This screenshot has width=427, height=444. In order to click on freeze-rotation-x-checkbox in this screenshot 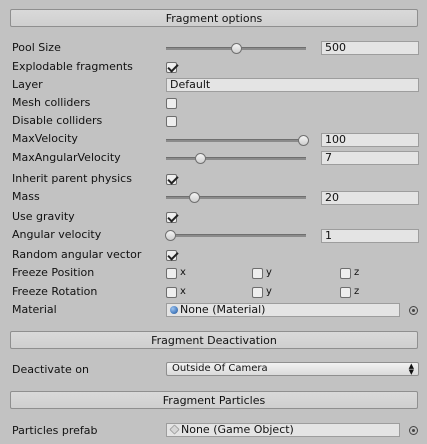, I will do `click(171, 292)`.